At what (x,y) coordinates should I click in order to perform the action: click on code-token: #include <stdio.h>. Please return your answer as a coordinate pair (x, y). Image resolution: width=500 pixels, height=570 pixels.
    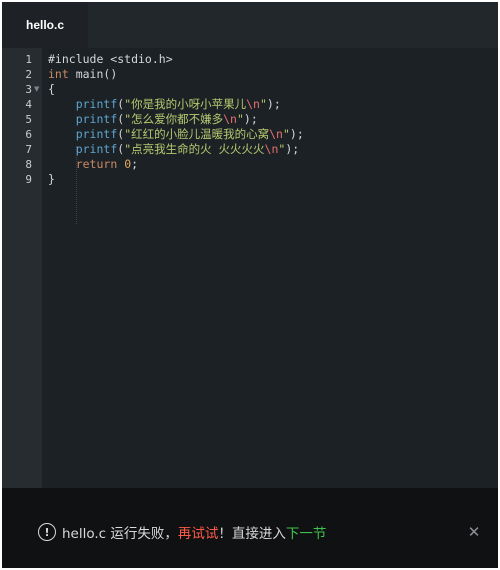
    Looking at the image, I should click on (110, 59).